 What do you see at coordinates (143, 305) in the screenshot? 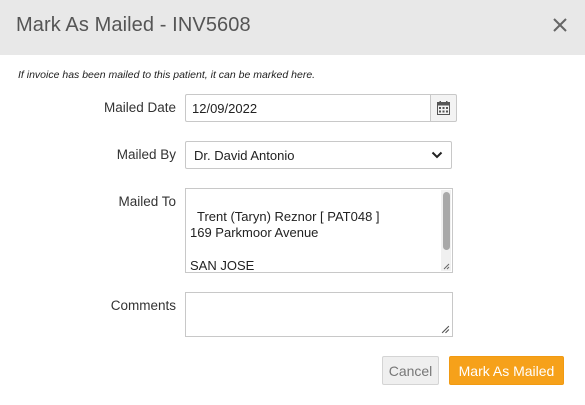
I see `comments-label: Comments` at bounding box center [143, 305].